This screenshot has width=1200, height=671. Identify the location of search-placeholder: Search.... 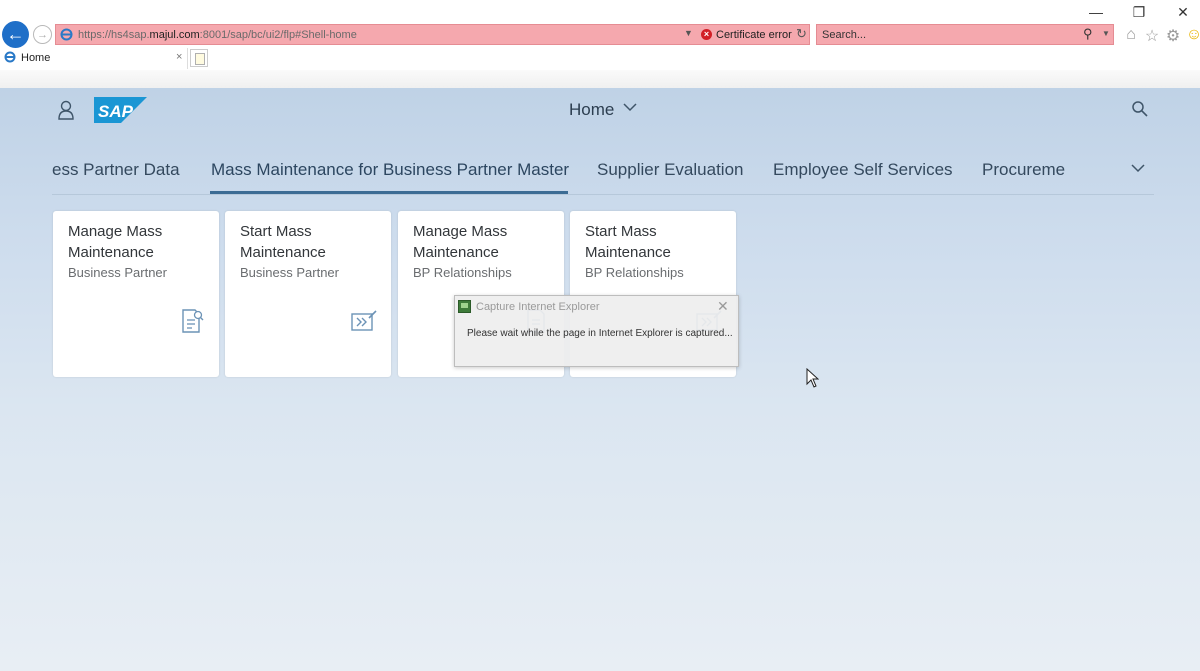
(844, 35).